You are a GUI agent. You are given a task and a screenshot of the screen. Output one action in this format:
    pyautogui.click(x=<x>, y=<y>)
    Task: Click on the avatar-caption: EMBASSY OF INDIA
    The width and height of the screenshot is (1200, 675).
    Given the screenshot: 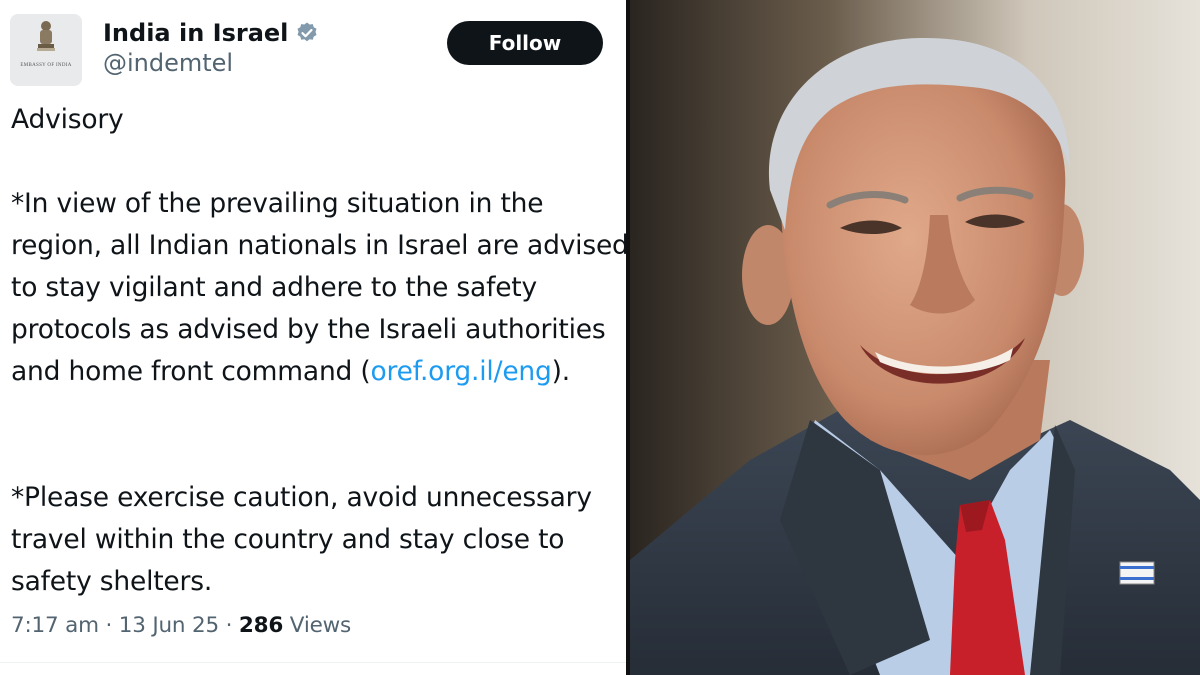 What is the action you would take?
    pyautogui.click(x=46, y=65)
    